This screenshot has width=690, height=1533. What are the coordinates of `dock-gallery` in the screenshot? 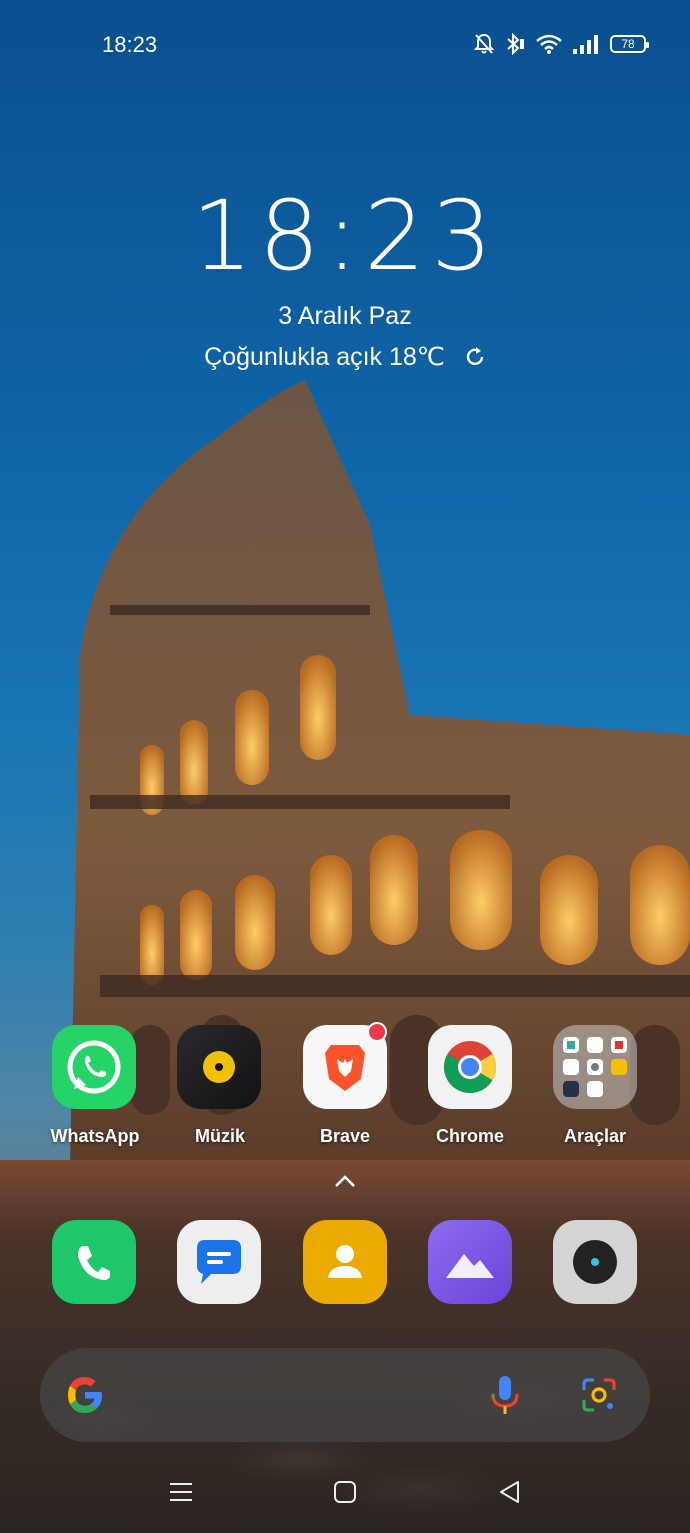 It's located at (470, 1262).